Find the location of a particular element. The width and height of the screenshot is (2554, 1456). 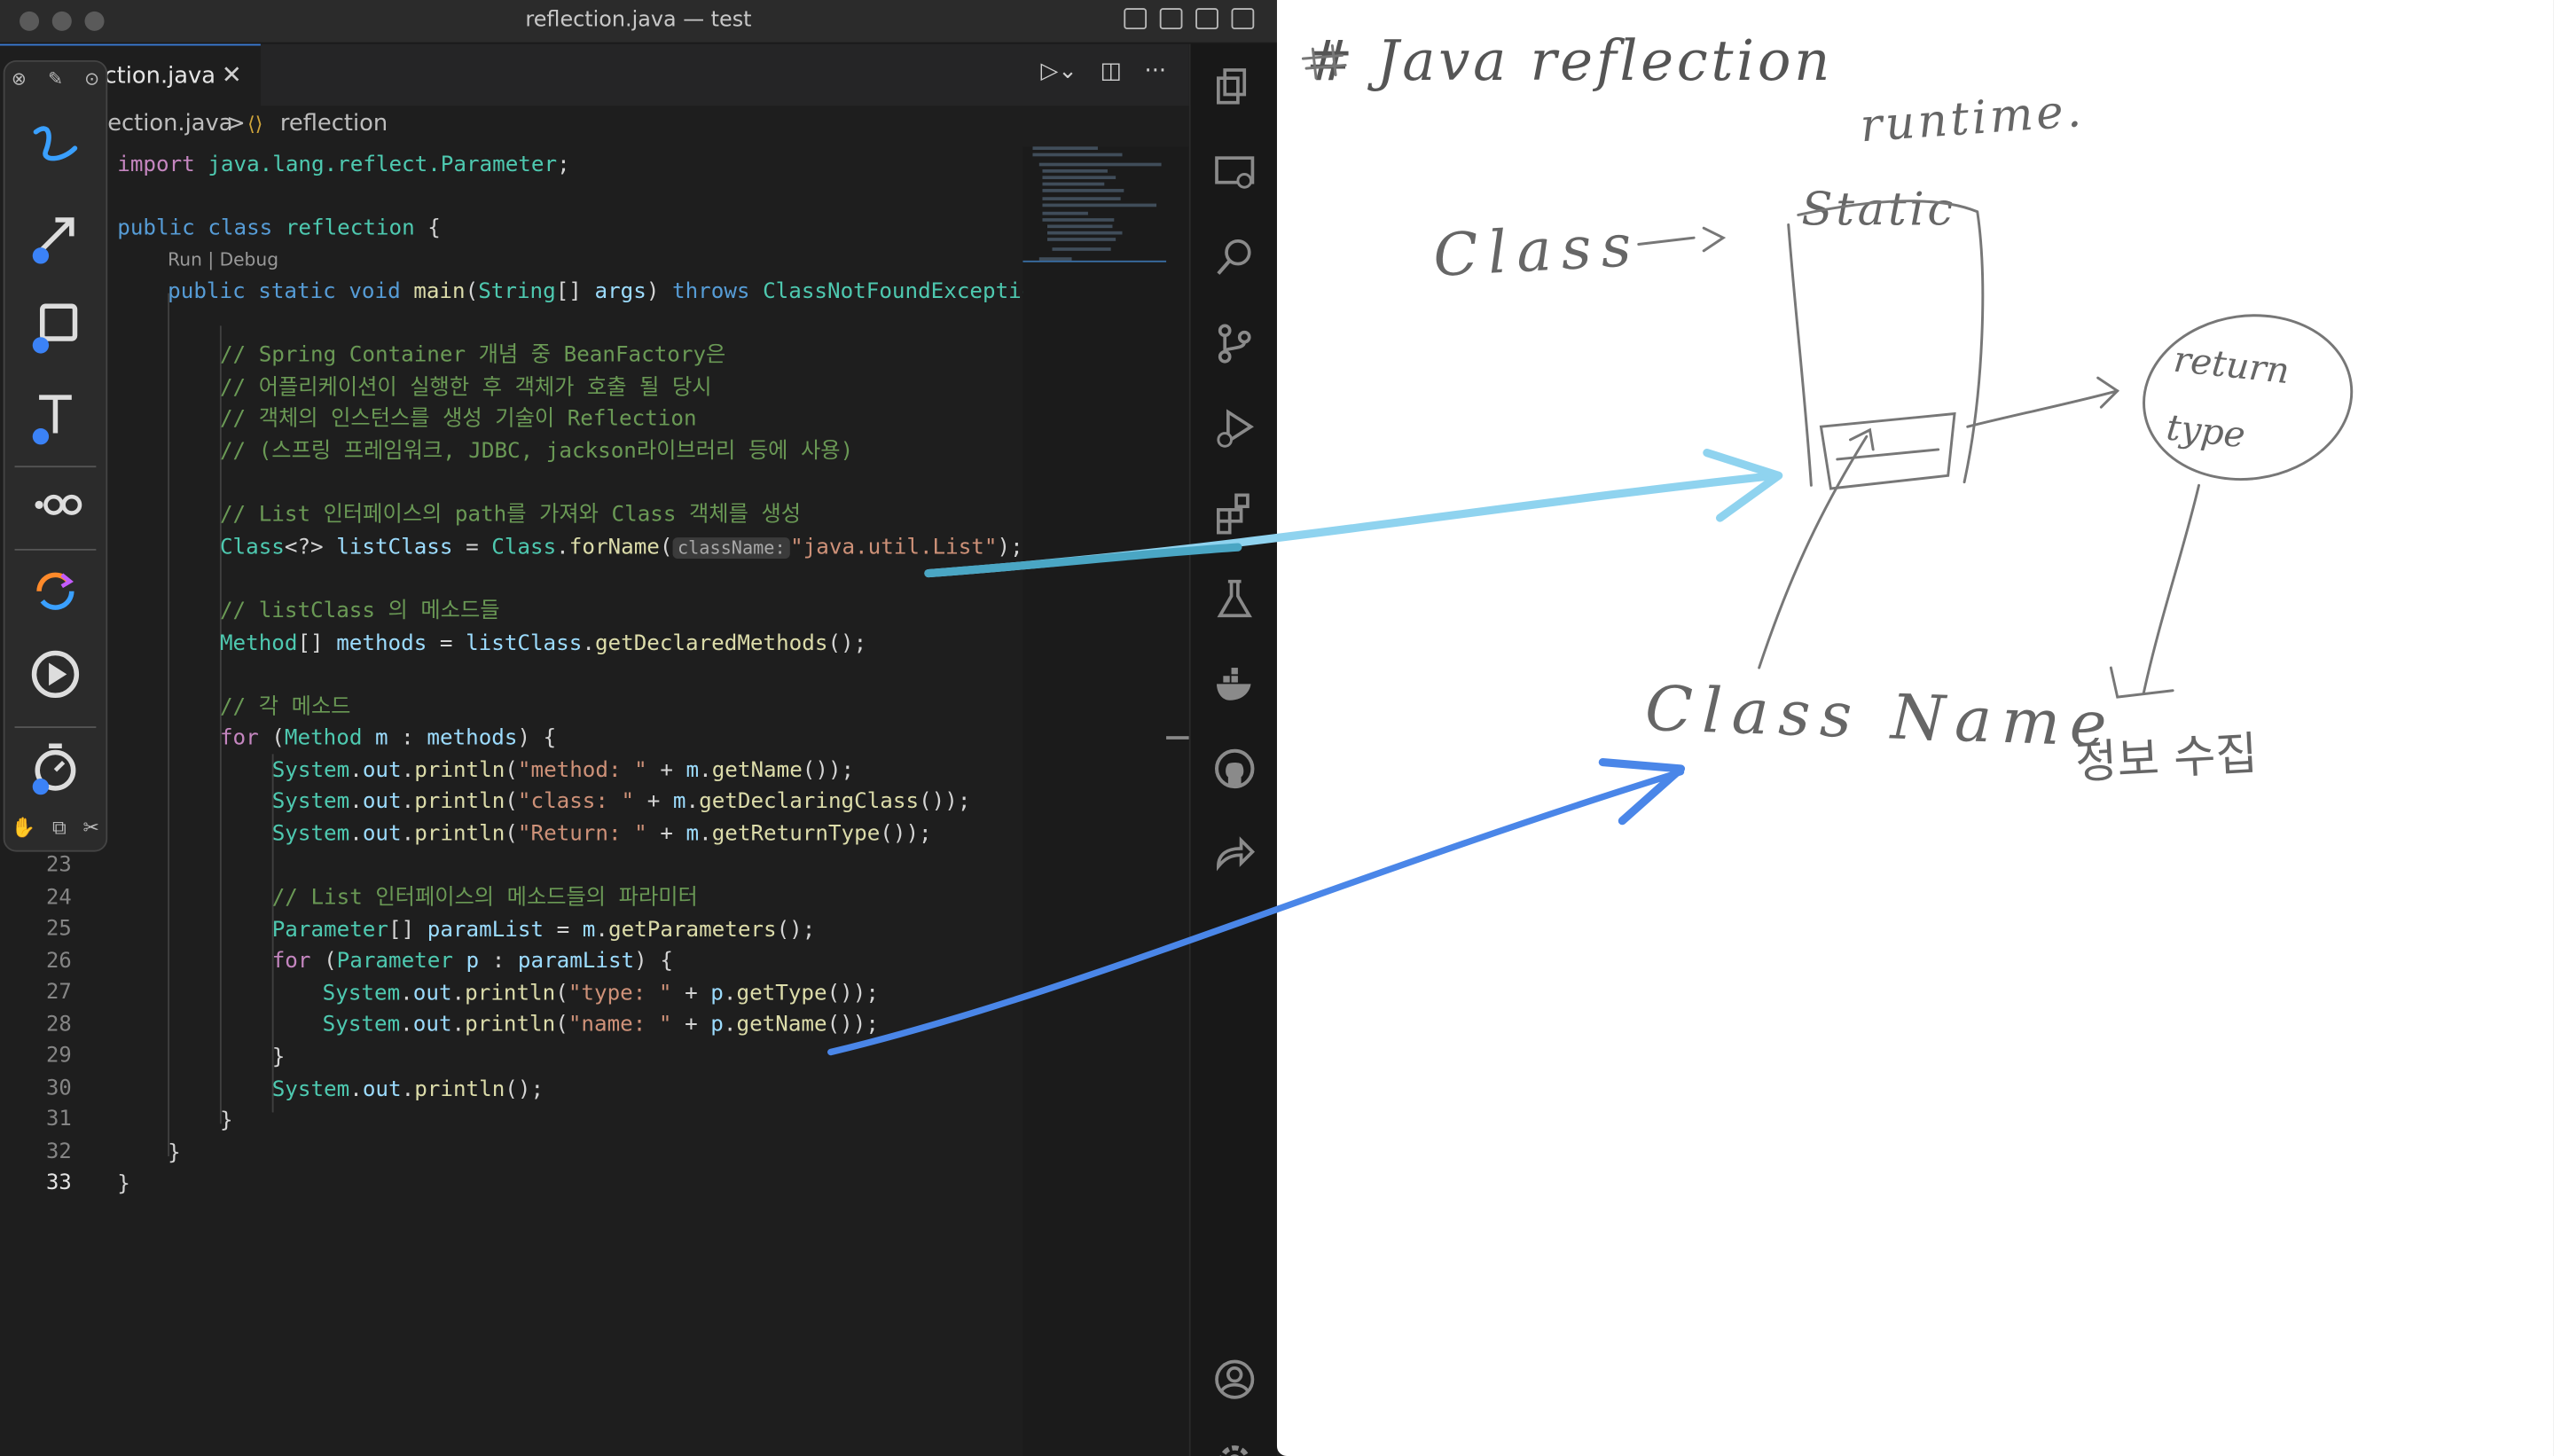

rectangle-tool-icon is located at coordinates (55, 325).